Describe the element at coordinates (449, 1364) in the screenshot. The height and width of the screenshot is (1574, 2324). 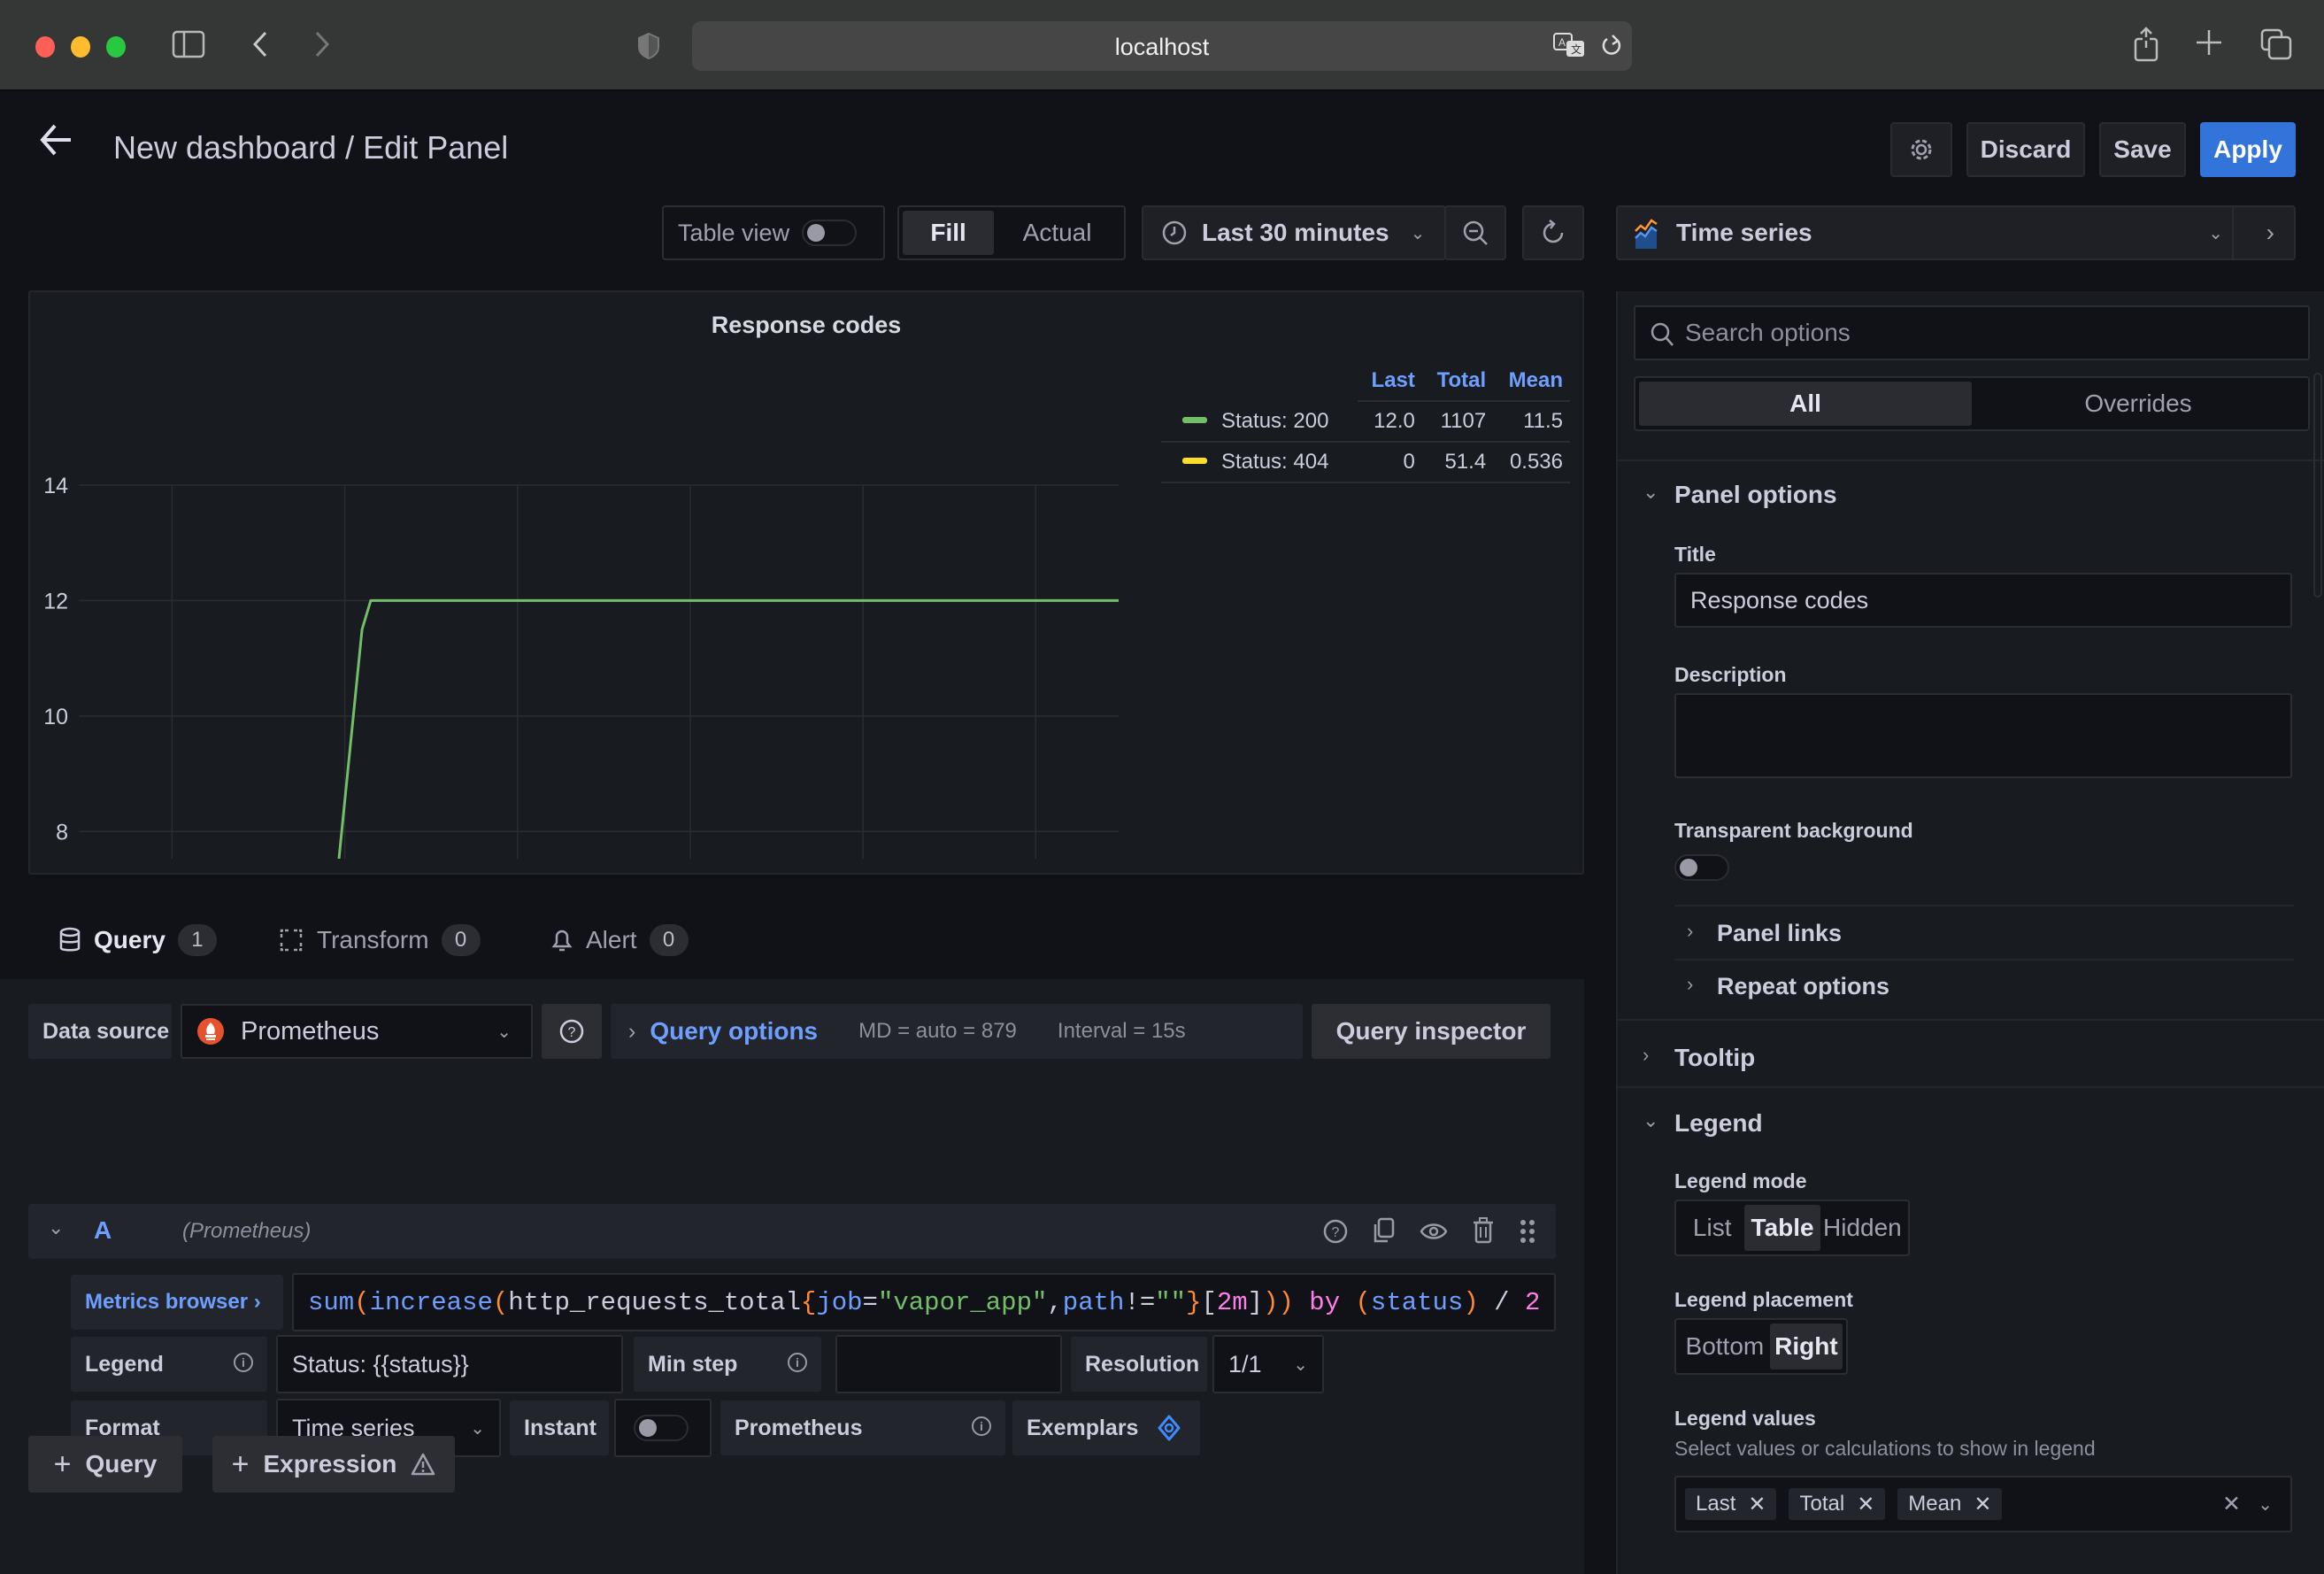
I see `legend-format-input: Status: {{status}}` at that location.